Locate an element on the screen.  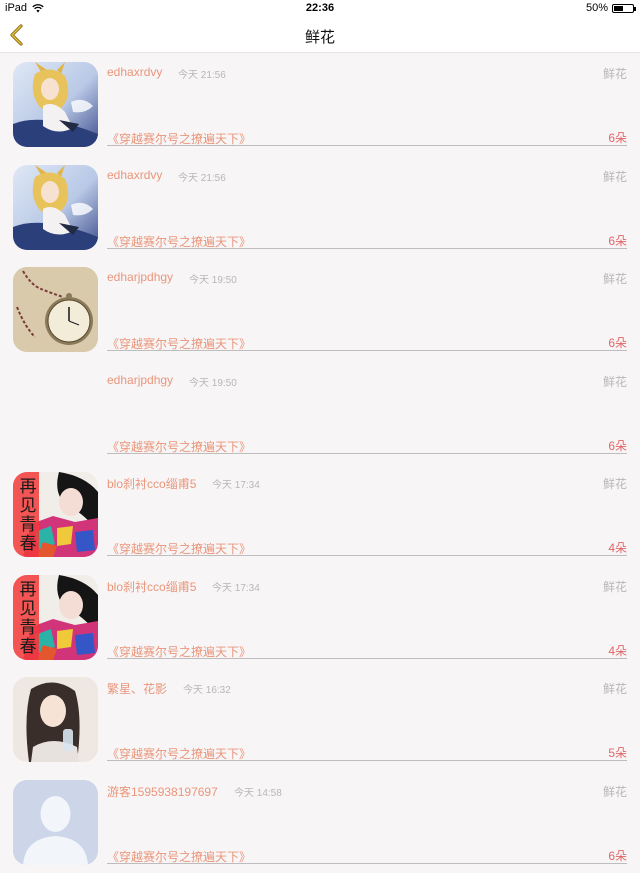
clock: 22:36 is located at coordinates (320, 8).